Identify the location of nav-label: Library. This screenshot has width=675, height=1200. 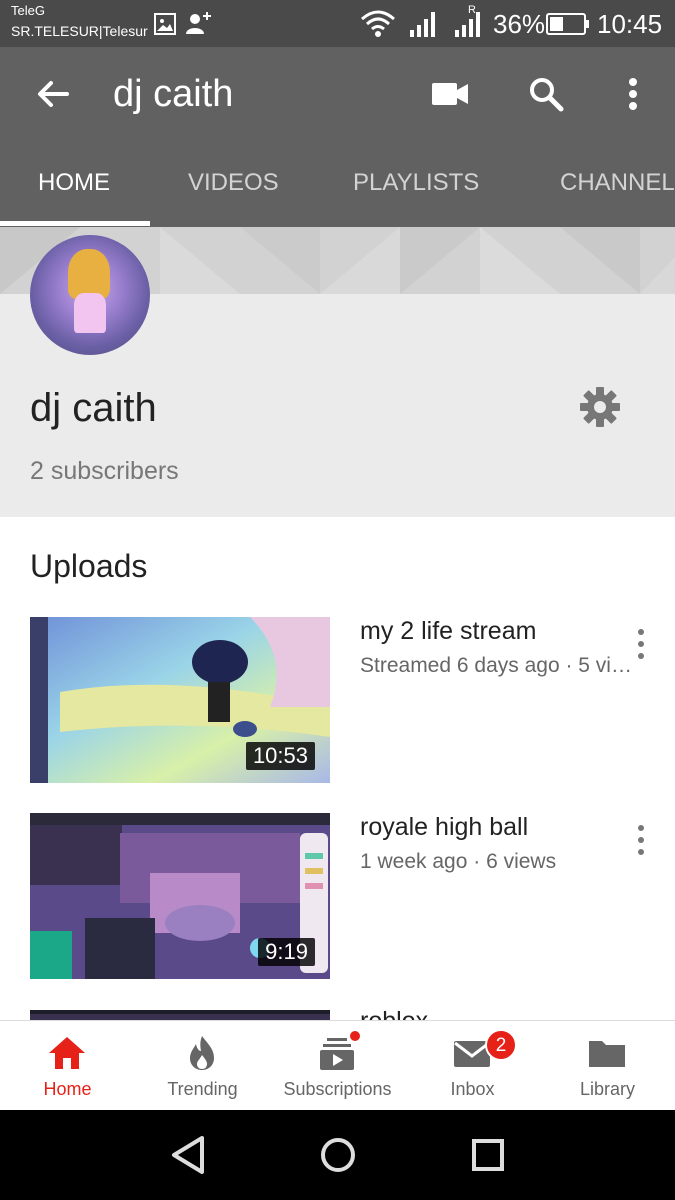
(607, 1089).